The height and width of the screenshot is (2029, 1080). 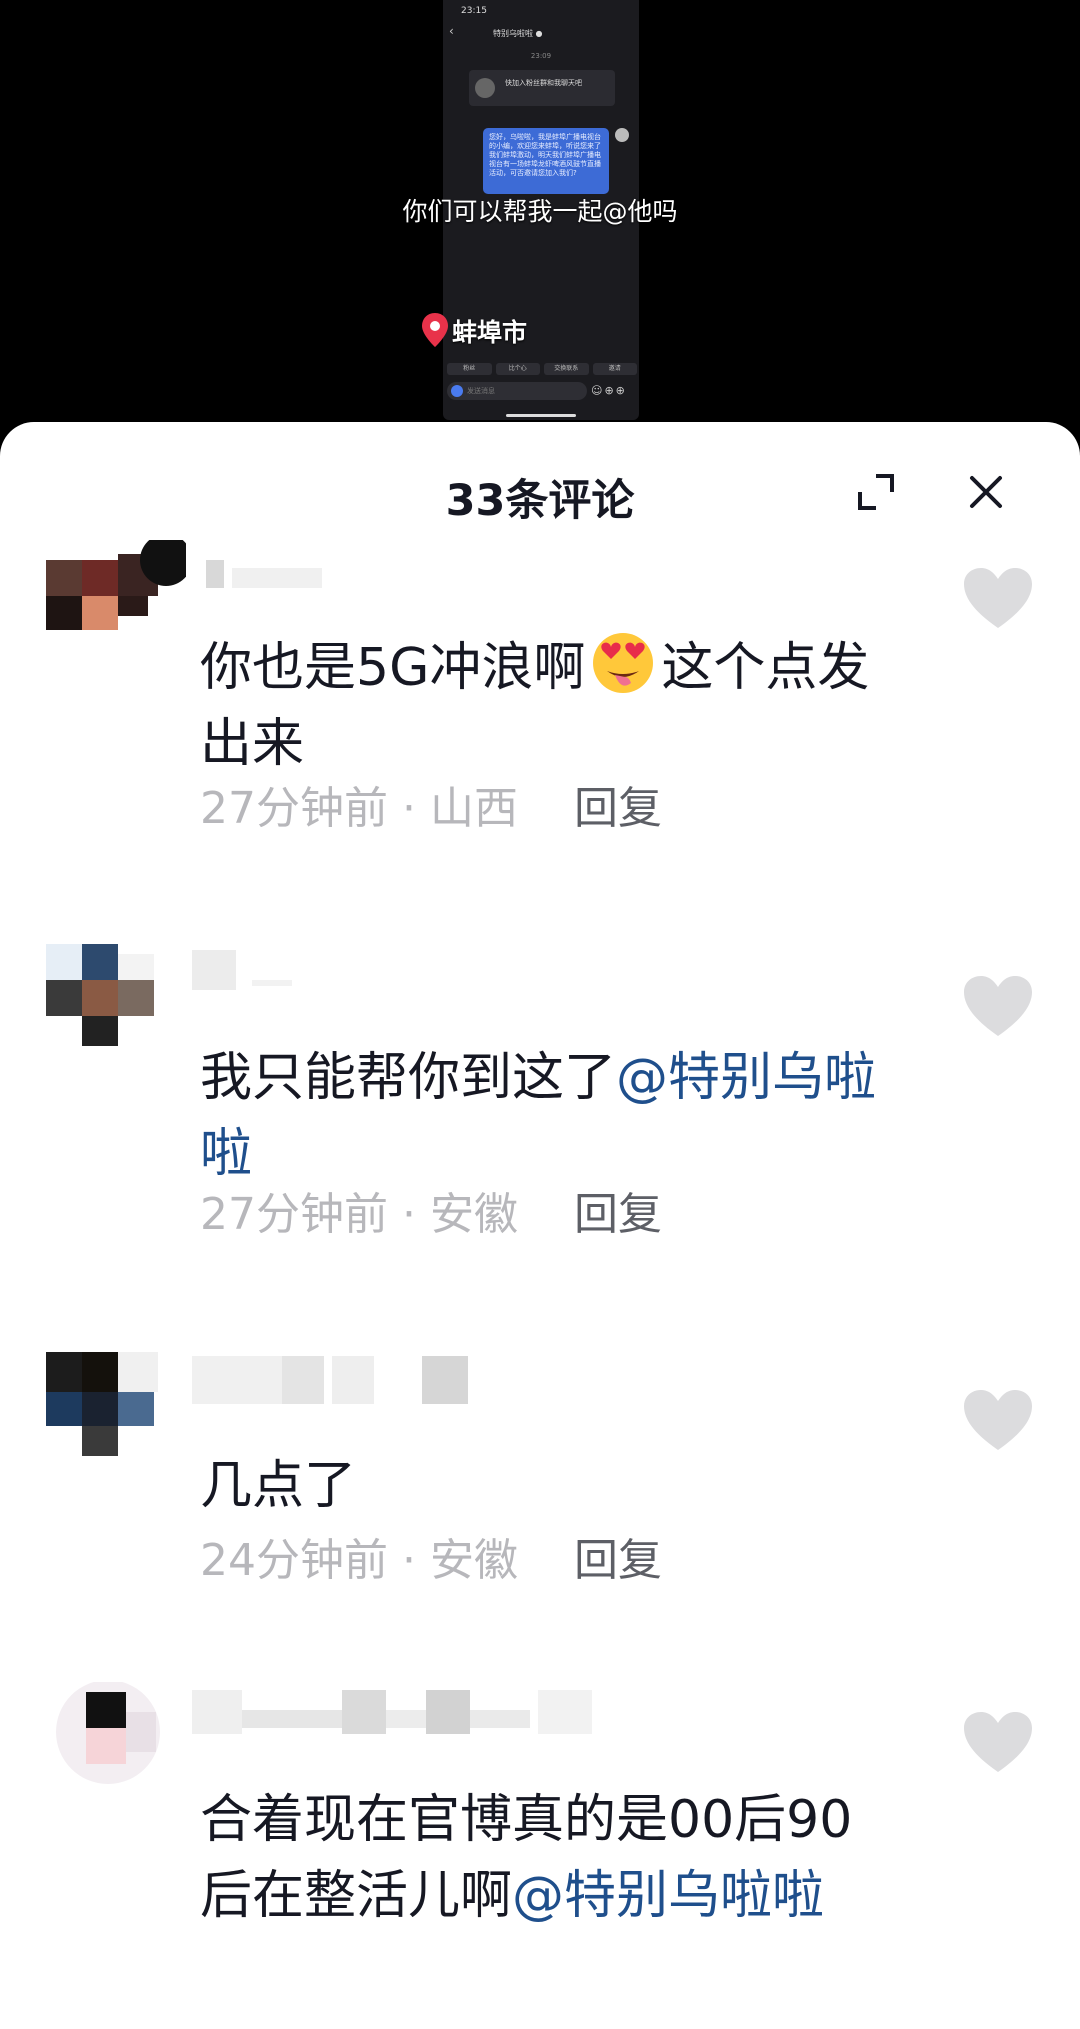 I want to click on comment-item: 你也是5G冲浪啊 这个点发出来 27分钟前 · 山西 回复, so click(x=540, y=690).